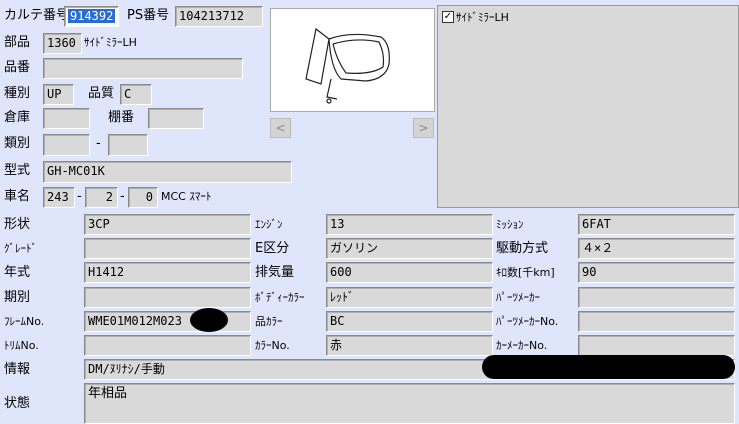 The height and width of the screenshot is (424, 739). I want to click on ps-number-field: 104213712, so click(219, 16).